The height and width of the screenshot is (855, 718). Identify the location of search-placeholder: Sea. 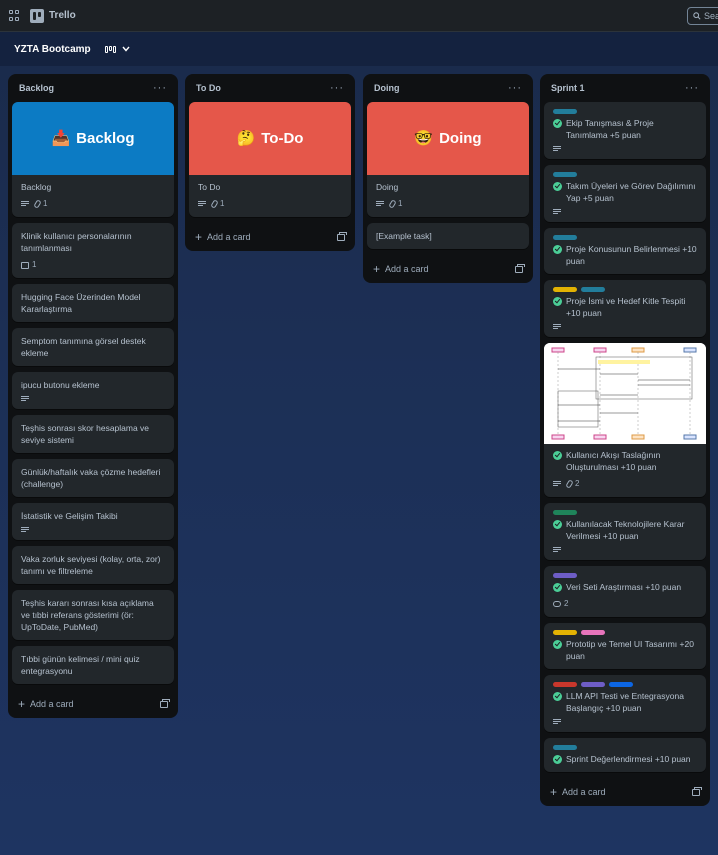
(711, 16).